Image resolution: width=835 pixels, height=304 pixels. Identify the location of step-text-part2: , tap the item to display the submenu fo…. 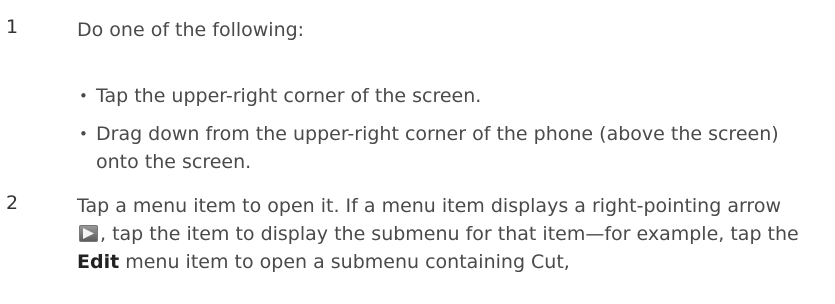
(449, 234).